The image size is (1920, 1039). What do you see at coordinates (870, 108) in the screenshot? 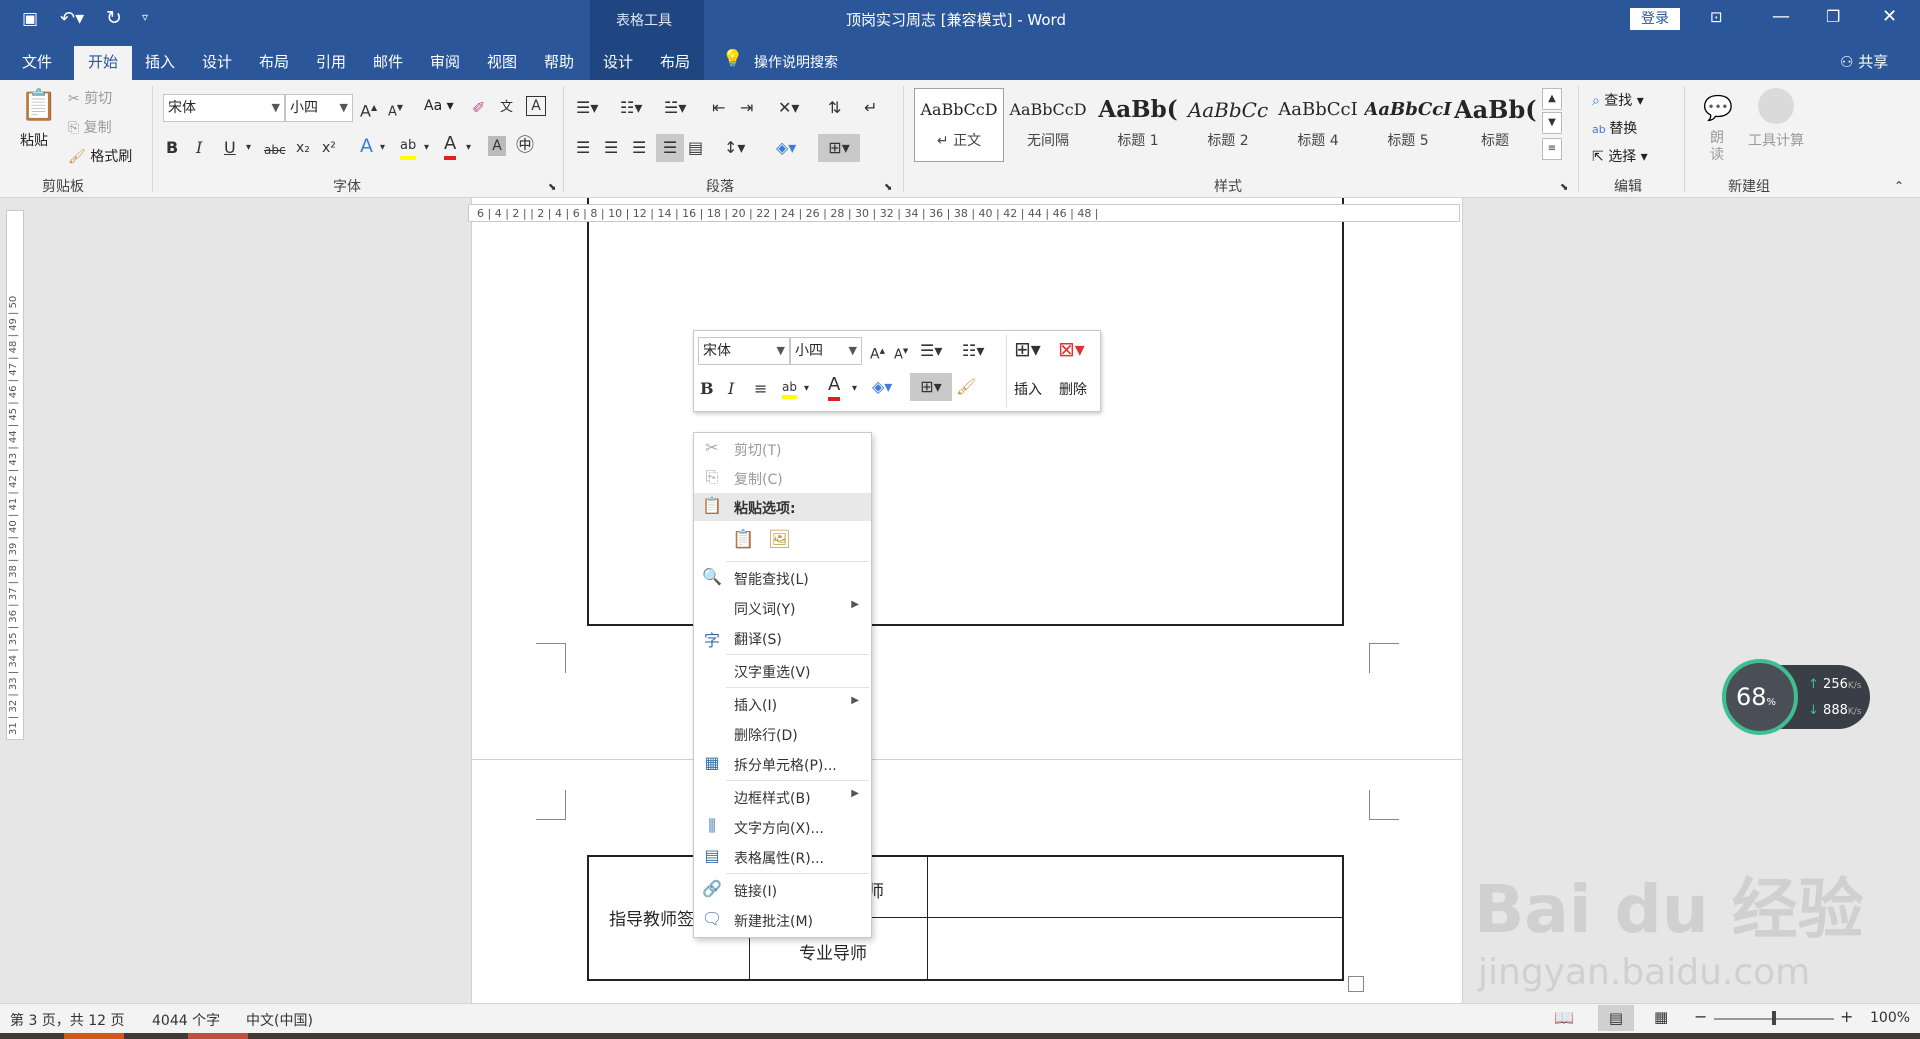
I see `show-marks-icon: ↵` at bounding box center [870, 108].